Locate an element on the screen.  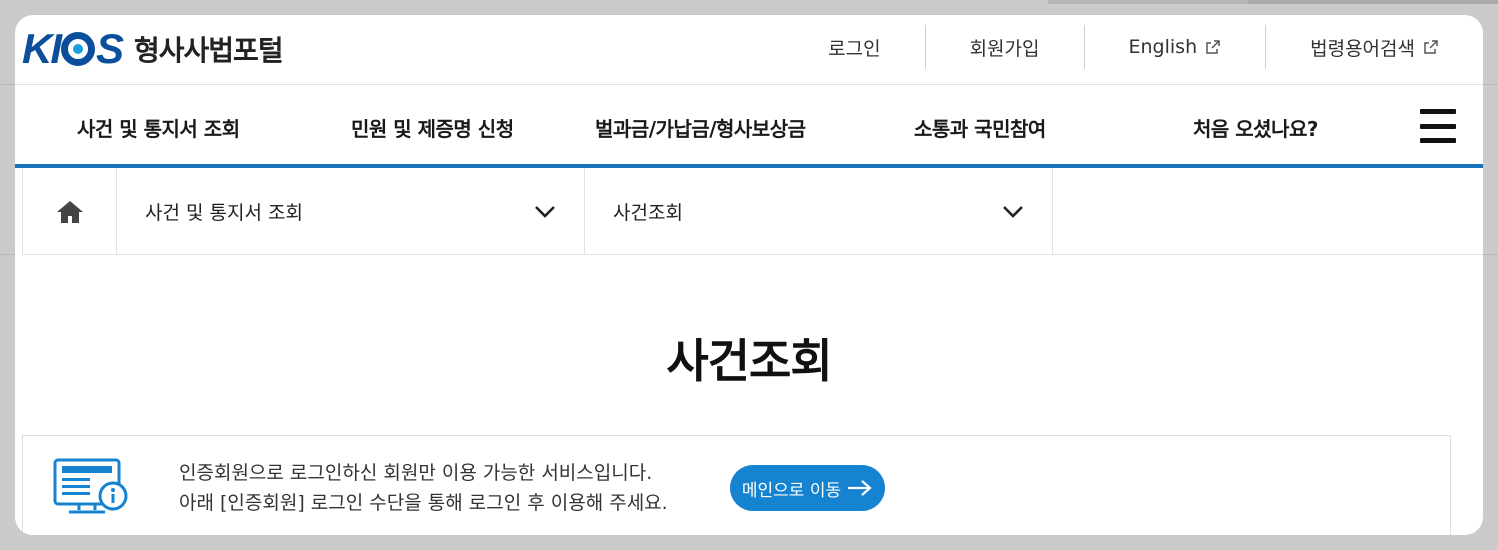
login-label: 로그인 is located at coordinates (854, 48).